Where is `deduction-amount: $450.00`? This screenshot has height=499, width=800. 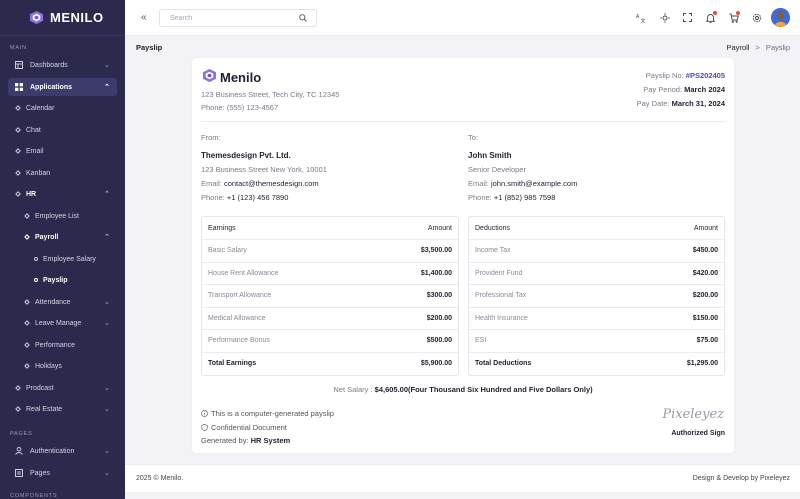
deduction-amount: $450.00 is located at coordinates (674, 250).